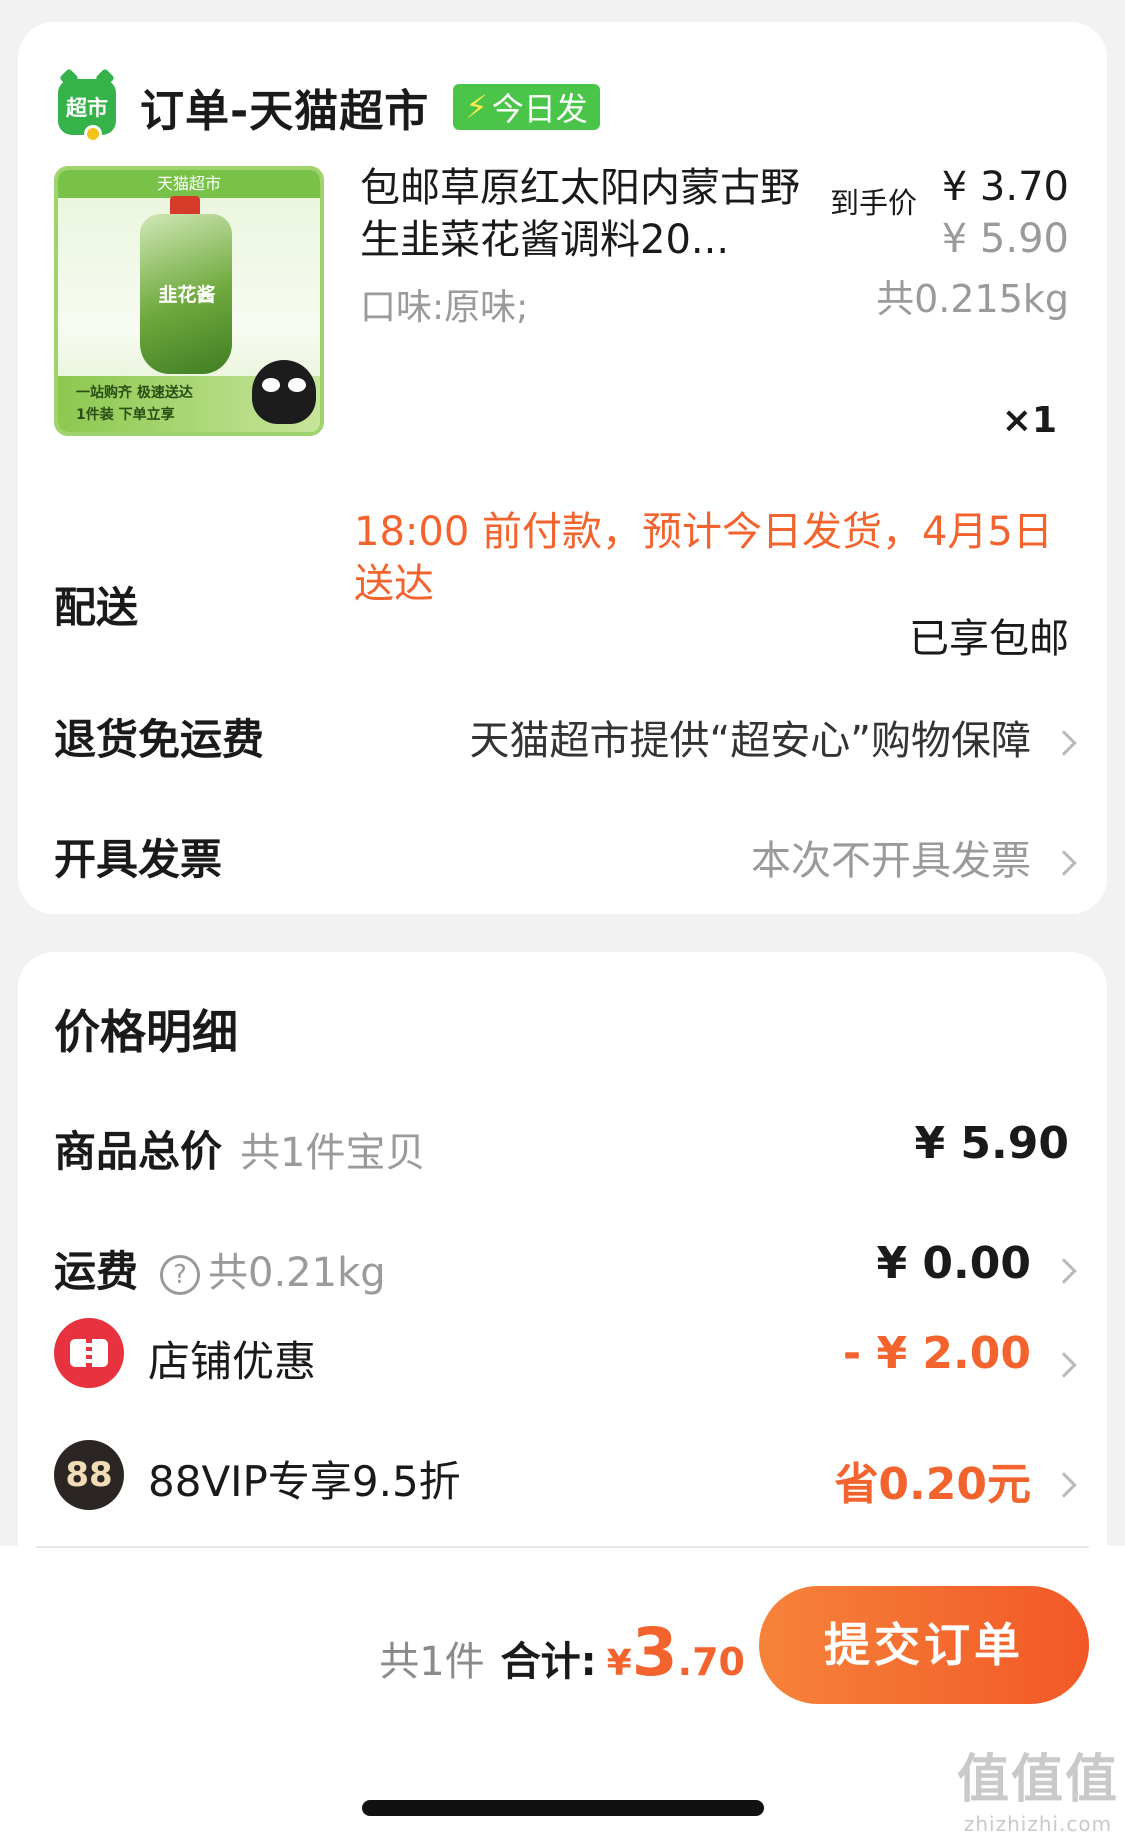 Image resolution: width=1125 pixels, height=1844 pixels. I want to click on help-icon: ?, so click(180, 1274).